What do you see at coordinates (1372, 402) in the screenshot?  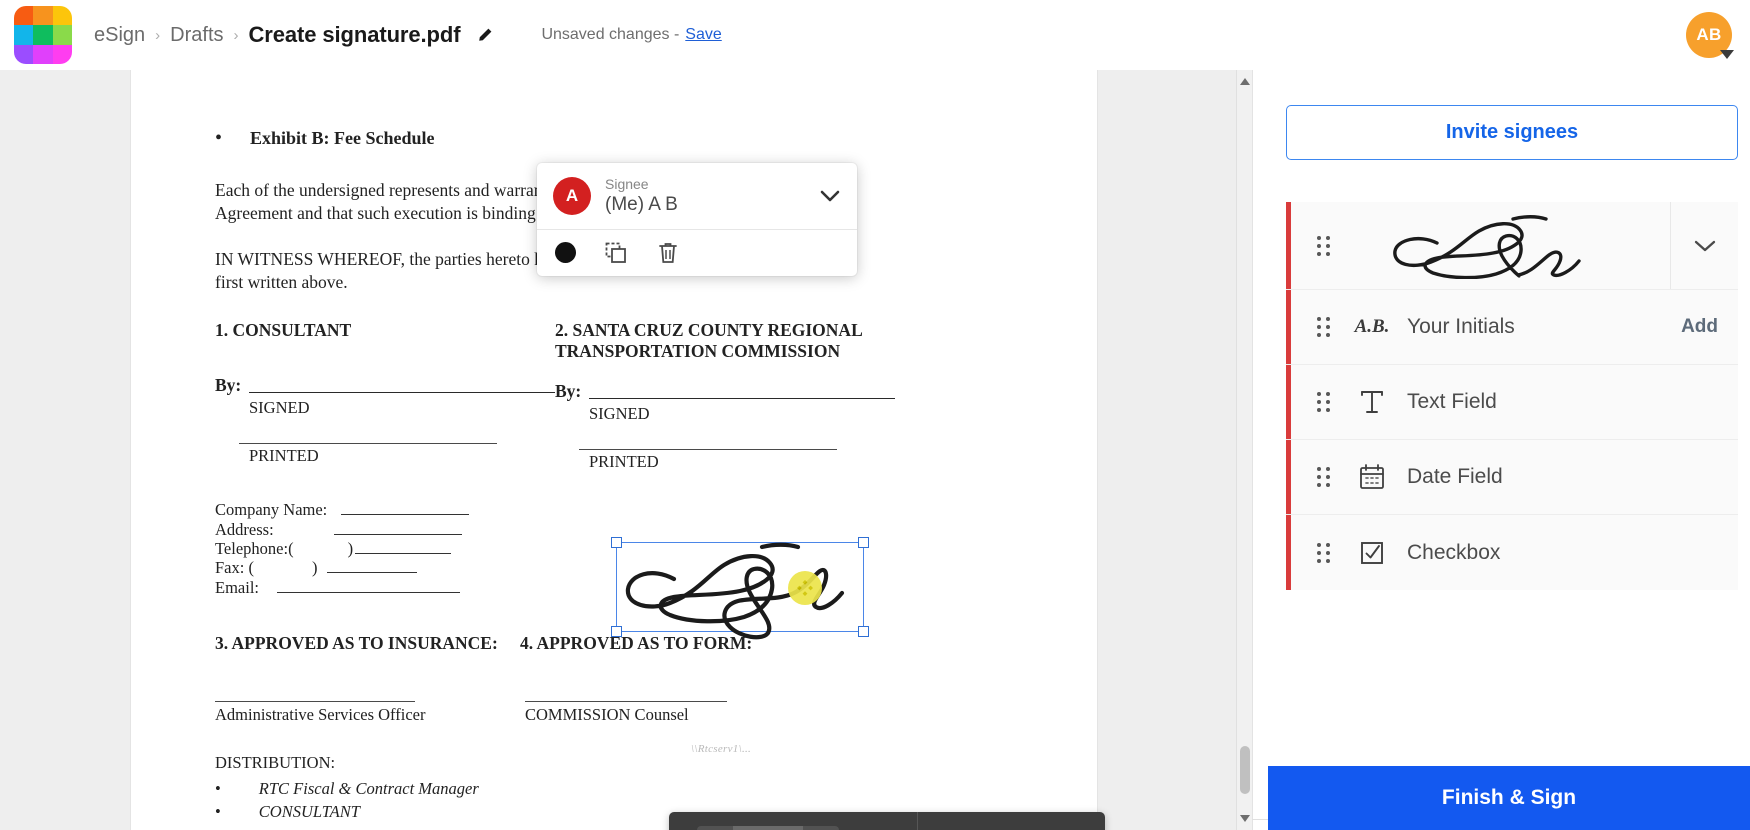 I see `text-field-icon` at bounding box center [1372, 402].